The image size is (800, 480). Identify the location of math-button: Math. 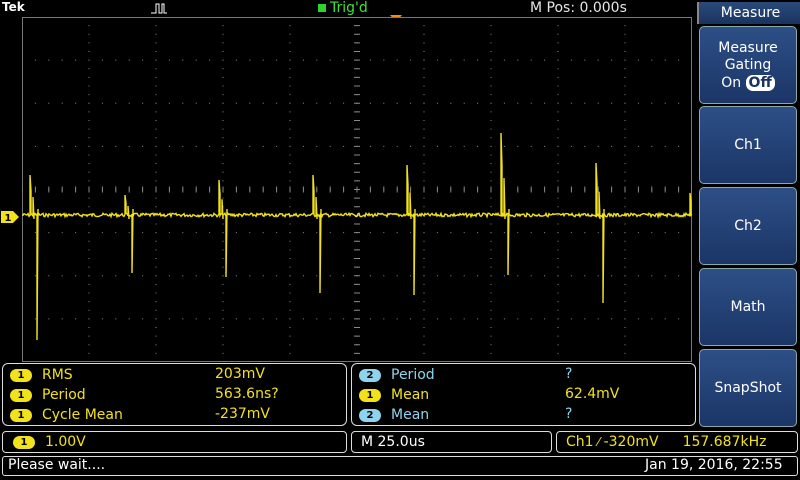
(748, 307).